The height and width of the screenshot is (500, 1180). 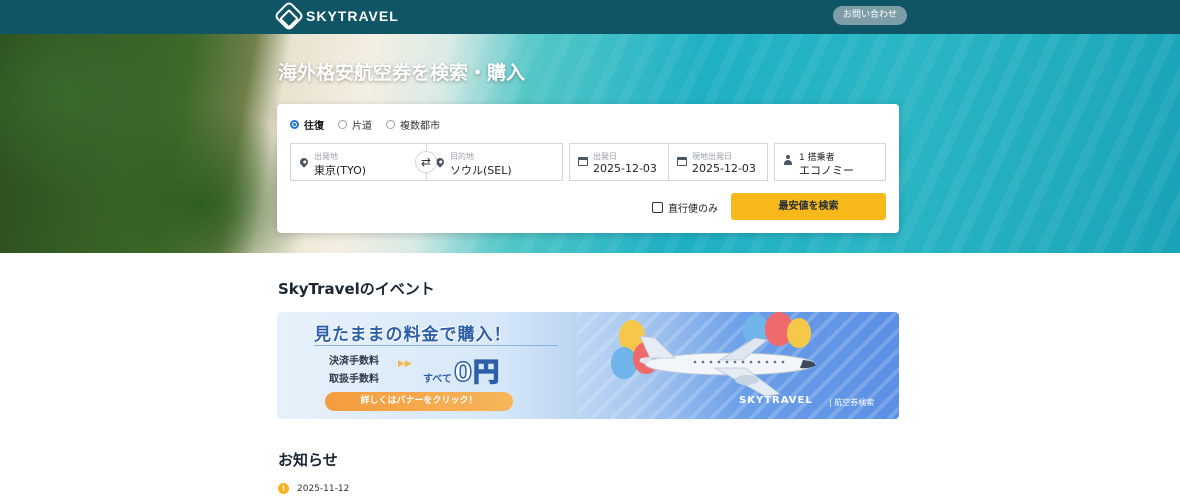 What do you see at coordinates (481, 170) in the screenshot?
I see `destination-value: ソウル(SEL)` at bounding box center [481, 170].